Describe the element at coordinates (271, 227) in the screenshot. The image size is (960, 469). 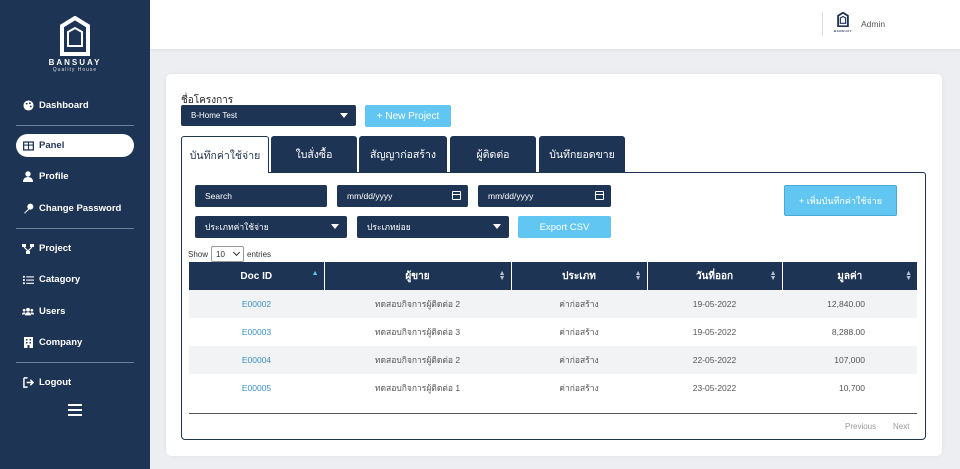
I see `expense-type-select: ประเภทค่าใช้จ่าย` at that location.